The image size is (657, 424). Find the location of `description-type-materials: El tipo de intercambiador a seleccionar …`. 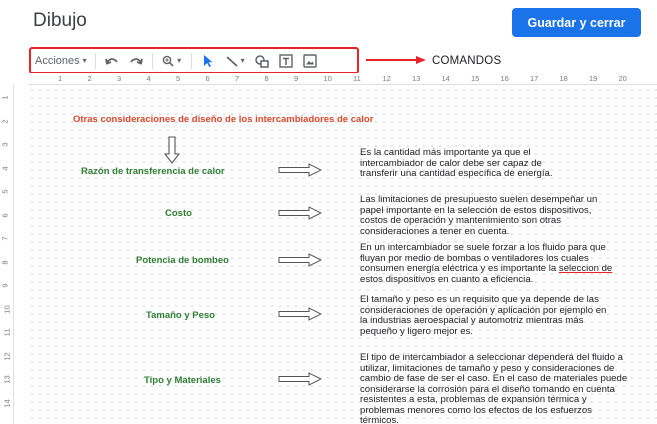

description-type-materials: El tipo de intercambiador a seleccionar … is located at coordinates (508, 388).